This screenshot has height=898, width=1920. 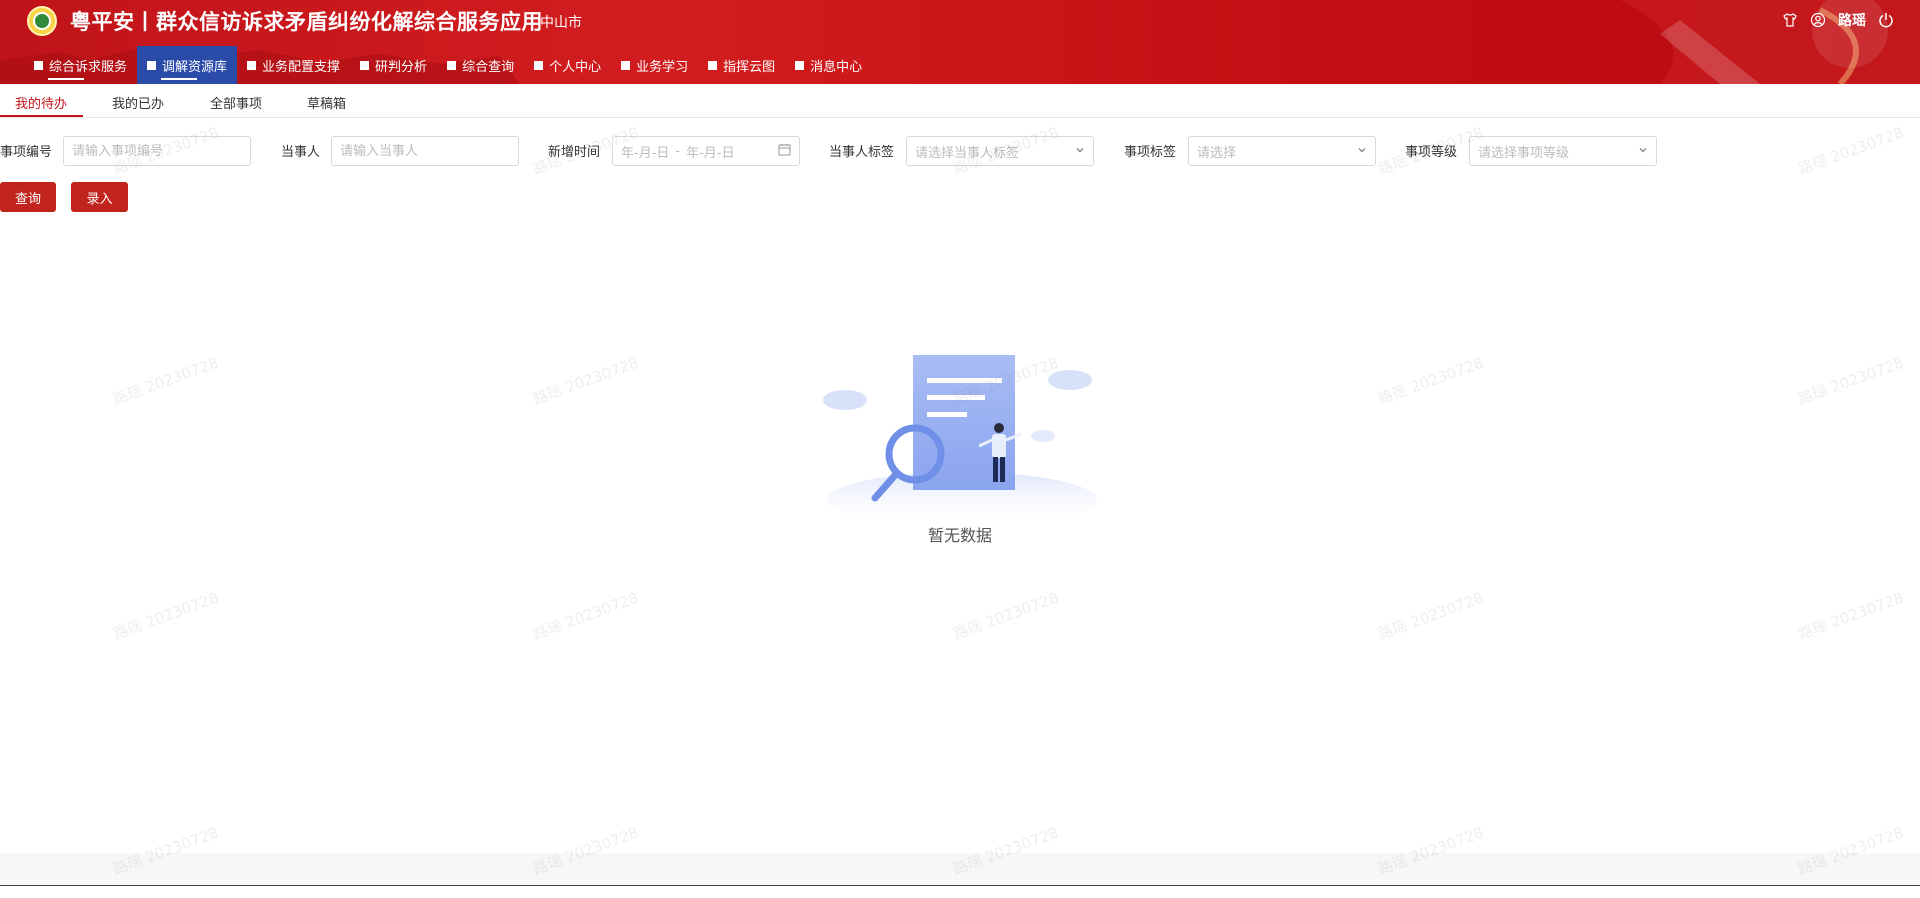 I want to click on city-label: 中山市, so click(x=561, y=23).